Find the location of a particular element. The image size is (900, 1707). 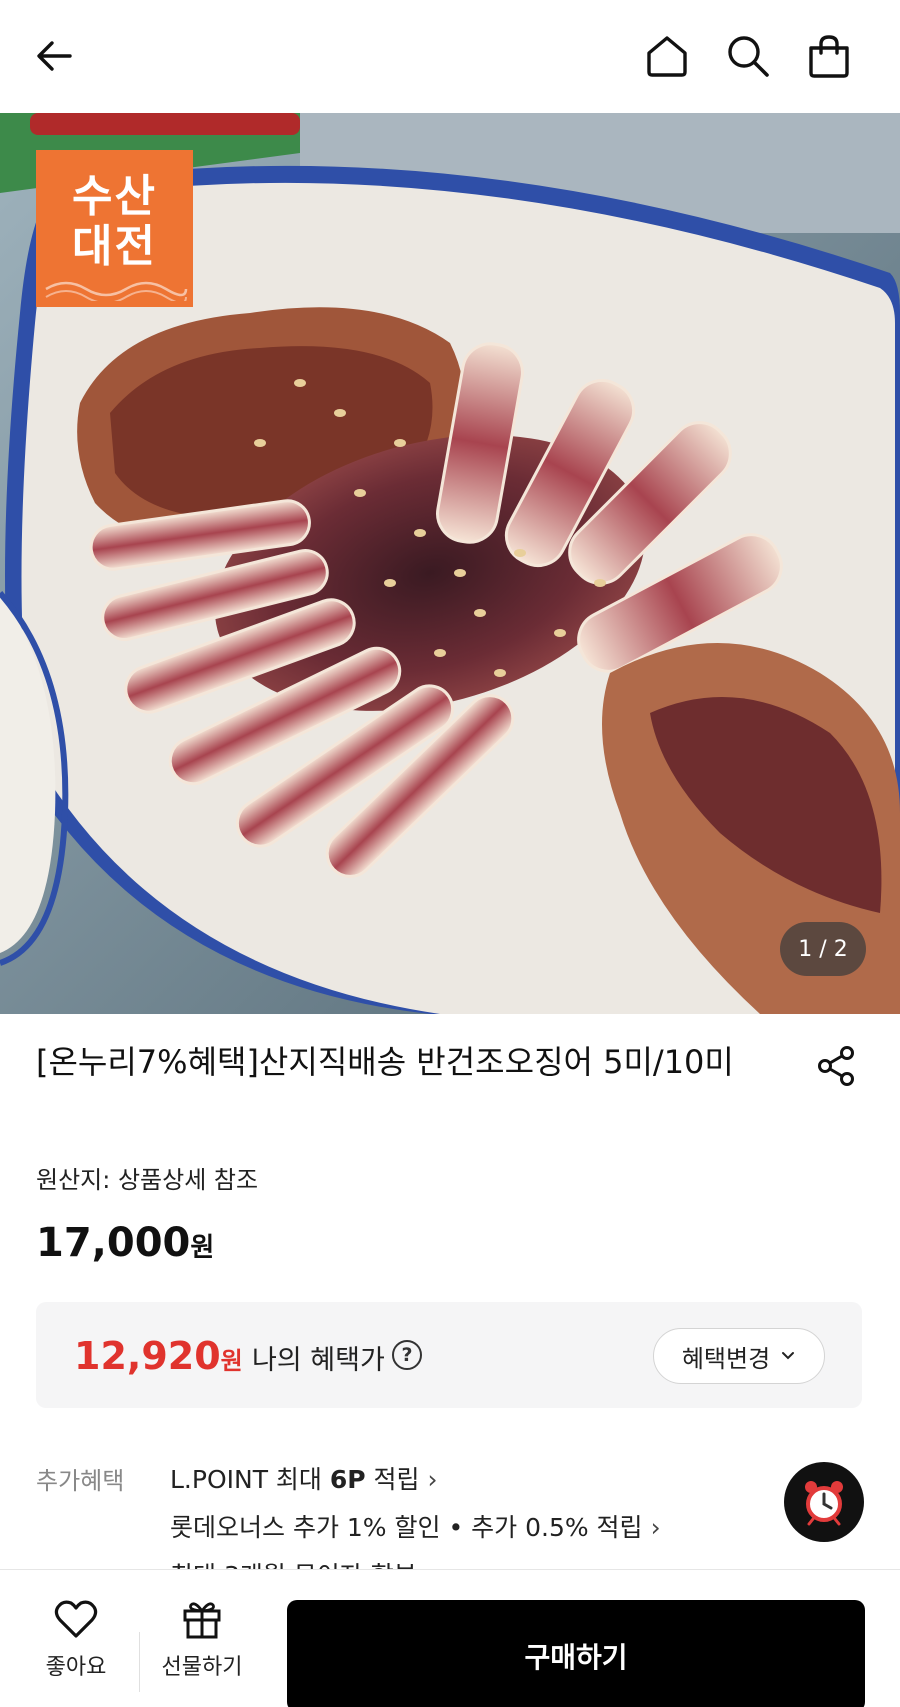

home-button is located at coordinates (667, 56).